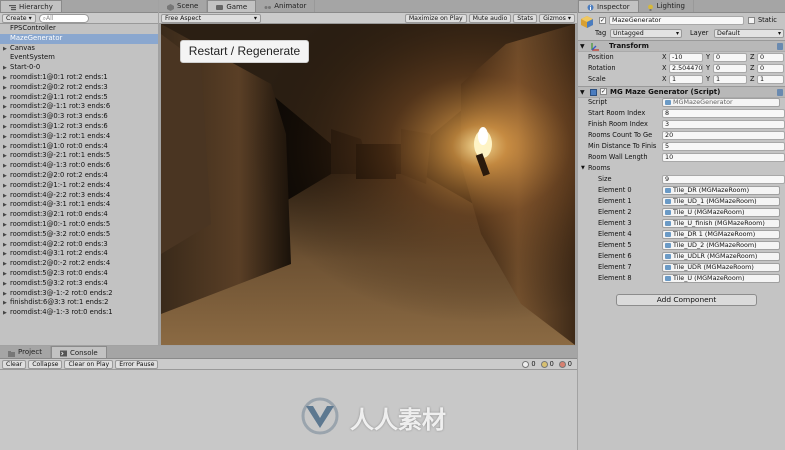 This screenshot has width=785, height=450. What do you see at coordinates (565, 364) in the screenshot?
I see `error-count-toggle: 0` at bounding box center [565, 364].